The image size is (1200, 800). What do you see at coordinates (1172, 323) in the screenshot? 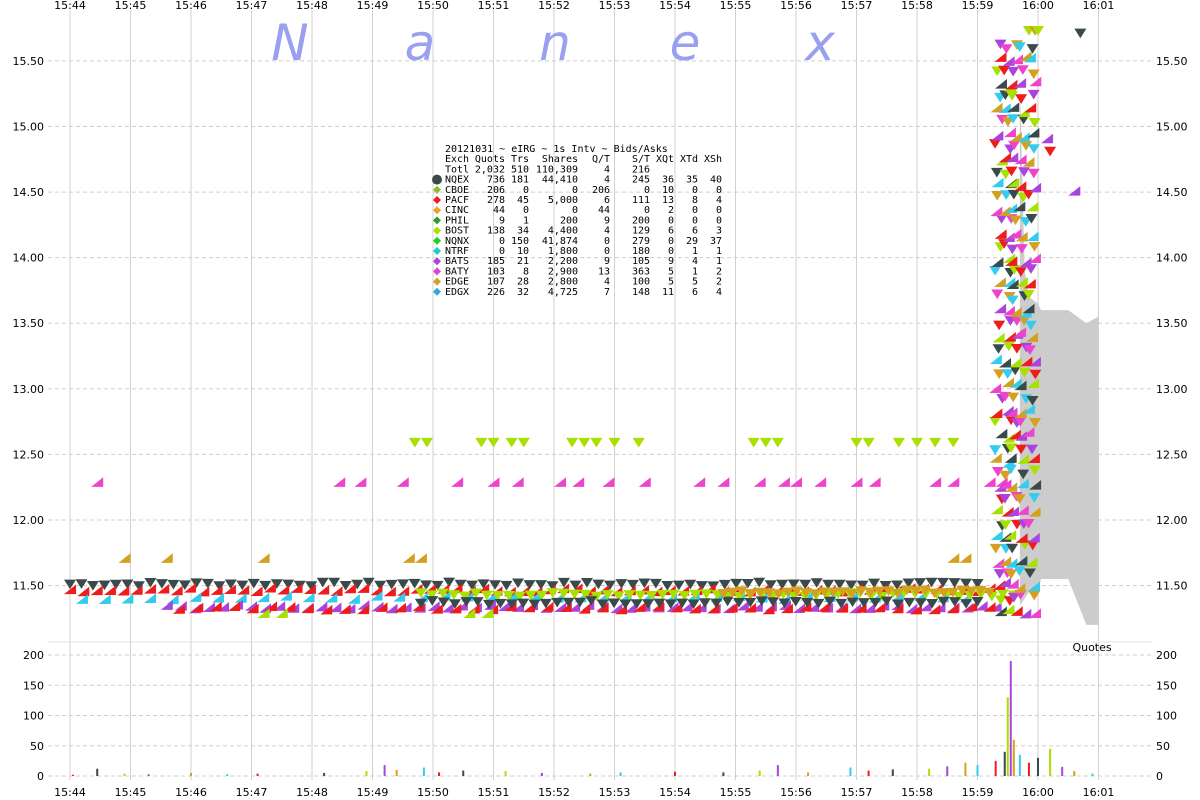
I see `price-tick-right: 13.50` at bounding box center [1172, 323].